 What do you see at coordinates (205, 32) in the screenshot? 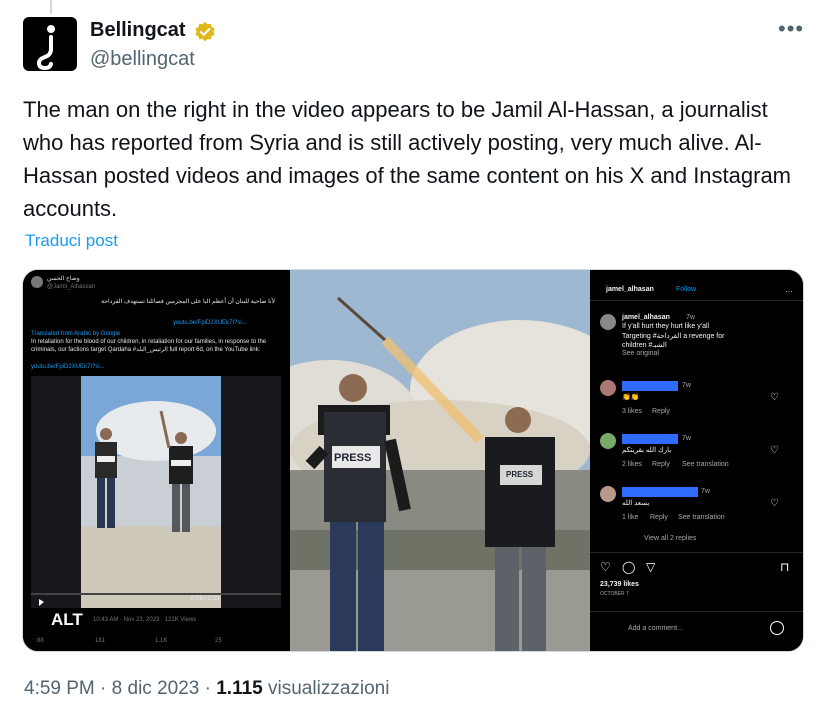
I see `verified-badge-icon` at bounding box center [205, 32].